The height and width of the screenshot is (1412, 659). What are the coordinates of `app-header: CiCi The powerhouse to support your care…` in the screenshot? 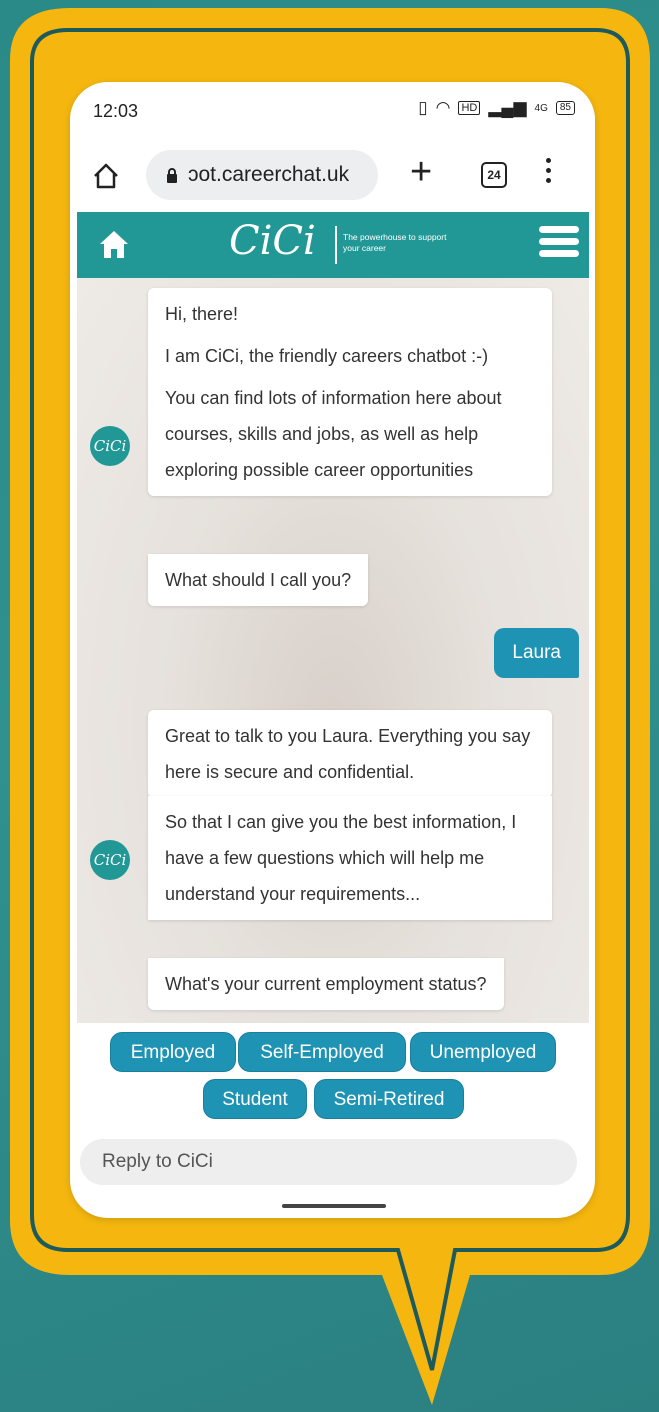 It's located at (333, 245).